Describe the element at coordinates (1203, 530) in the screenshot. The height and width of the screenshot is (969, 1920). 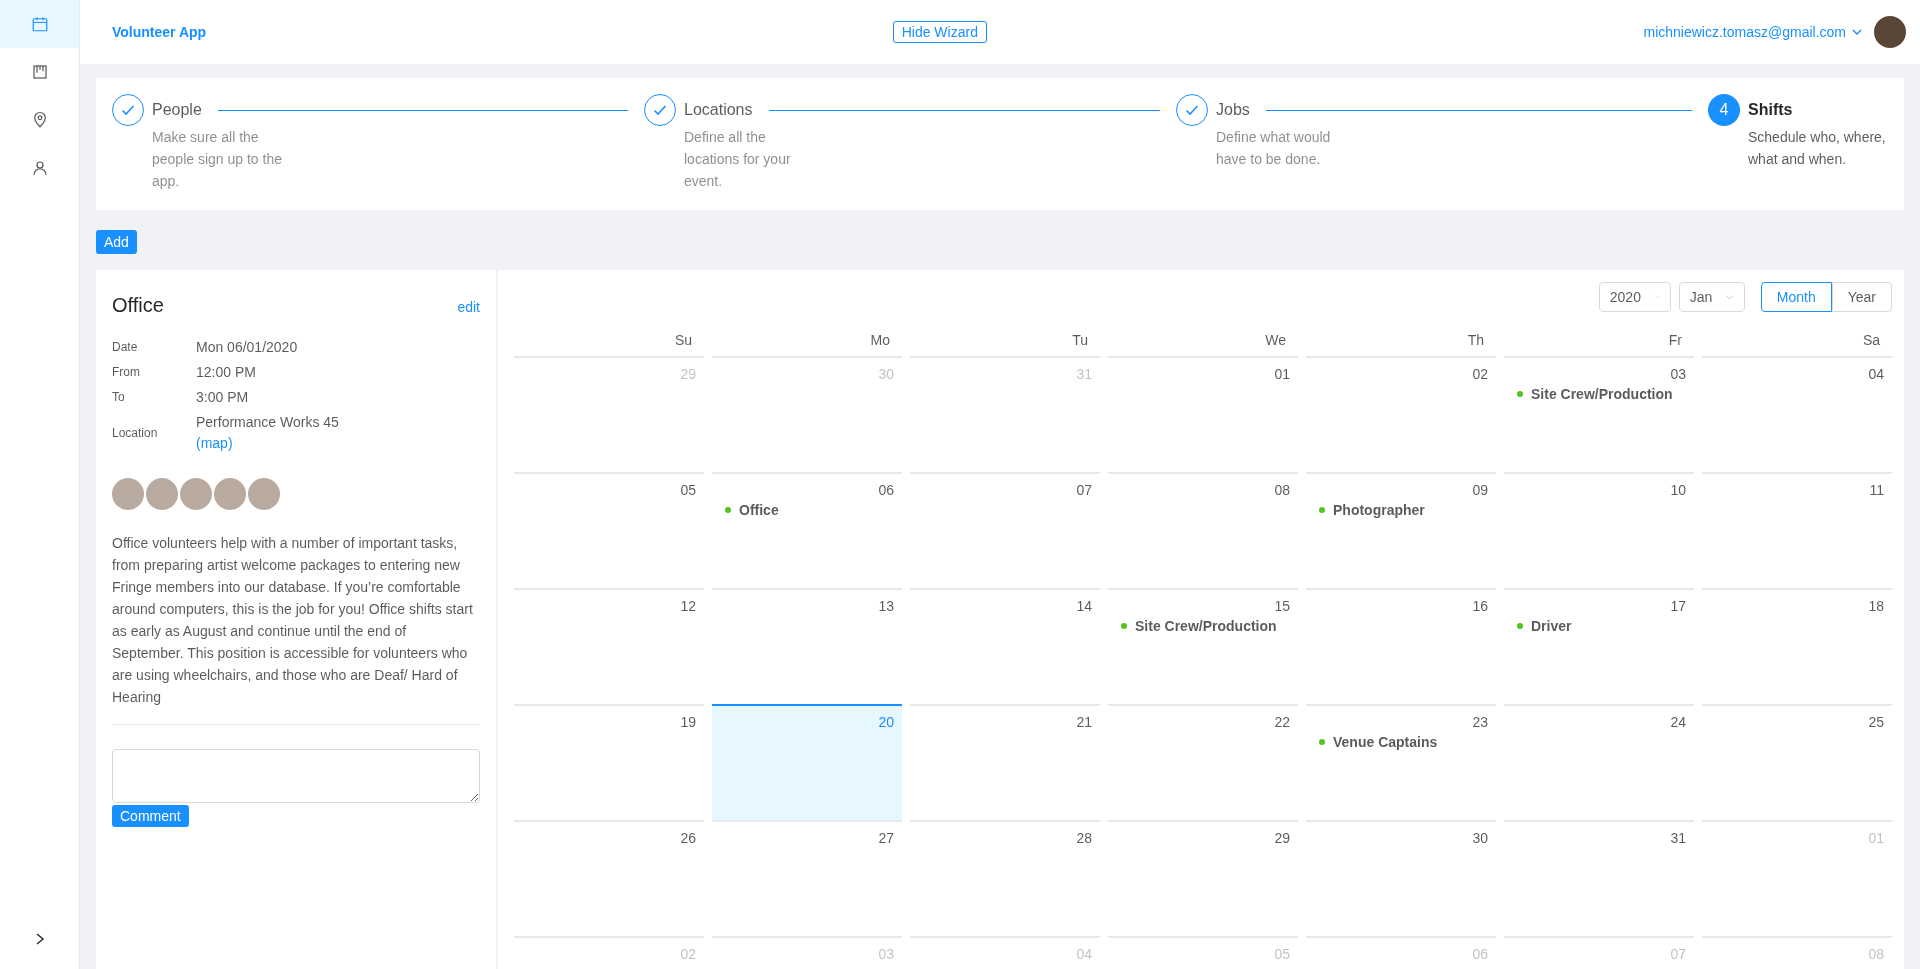
I see `calendar-day: 08` at that location.